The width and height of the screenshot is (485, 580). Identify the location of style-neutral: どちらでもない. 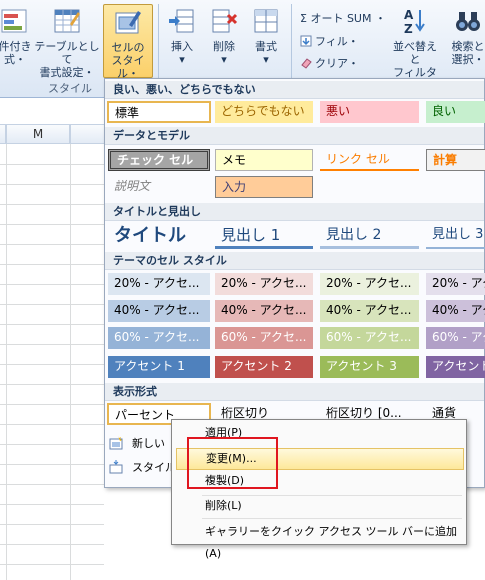
(264, 112).